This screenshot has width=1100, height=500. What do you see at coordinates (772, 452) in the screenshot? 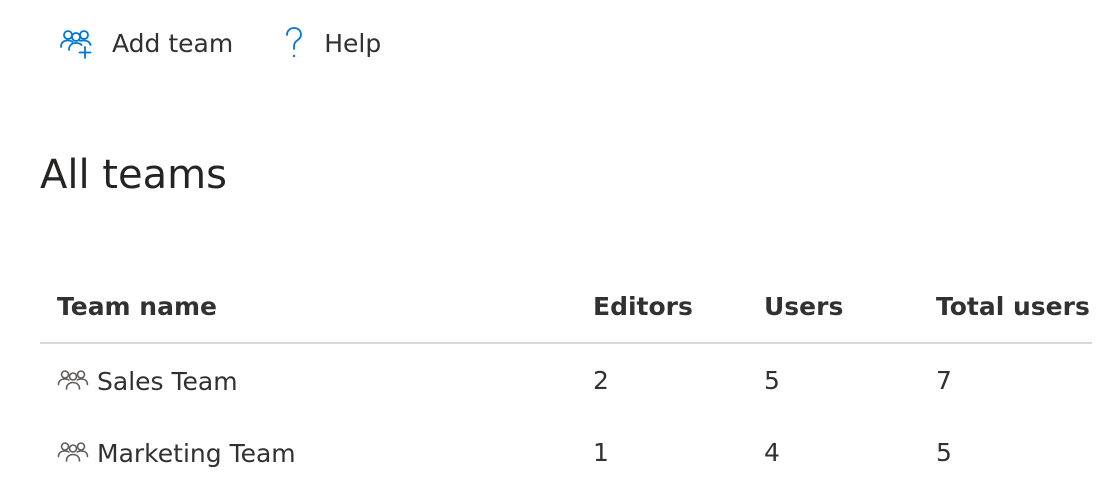
I see `users-count: 4` at bounding box center [772, 452].